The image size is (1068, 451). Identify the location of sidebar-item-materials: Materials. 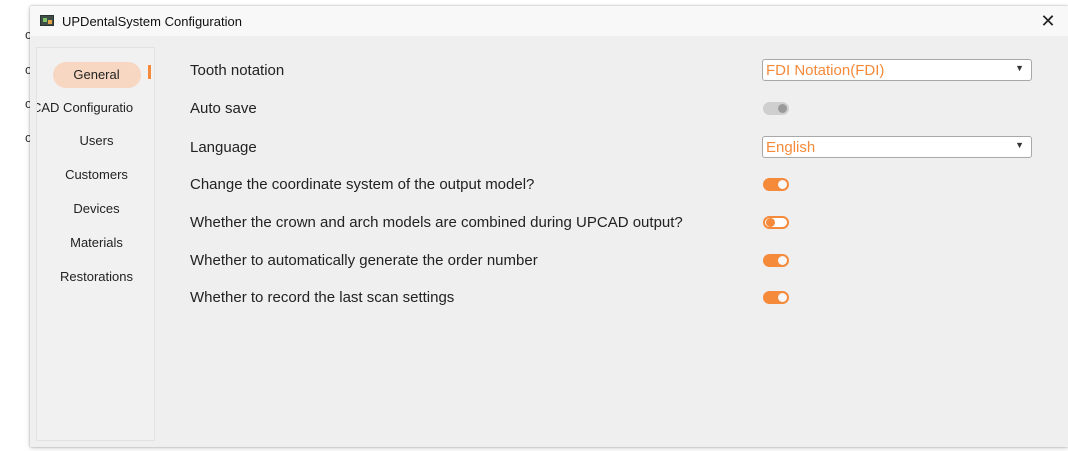
(95, 243).